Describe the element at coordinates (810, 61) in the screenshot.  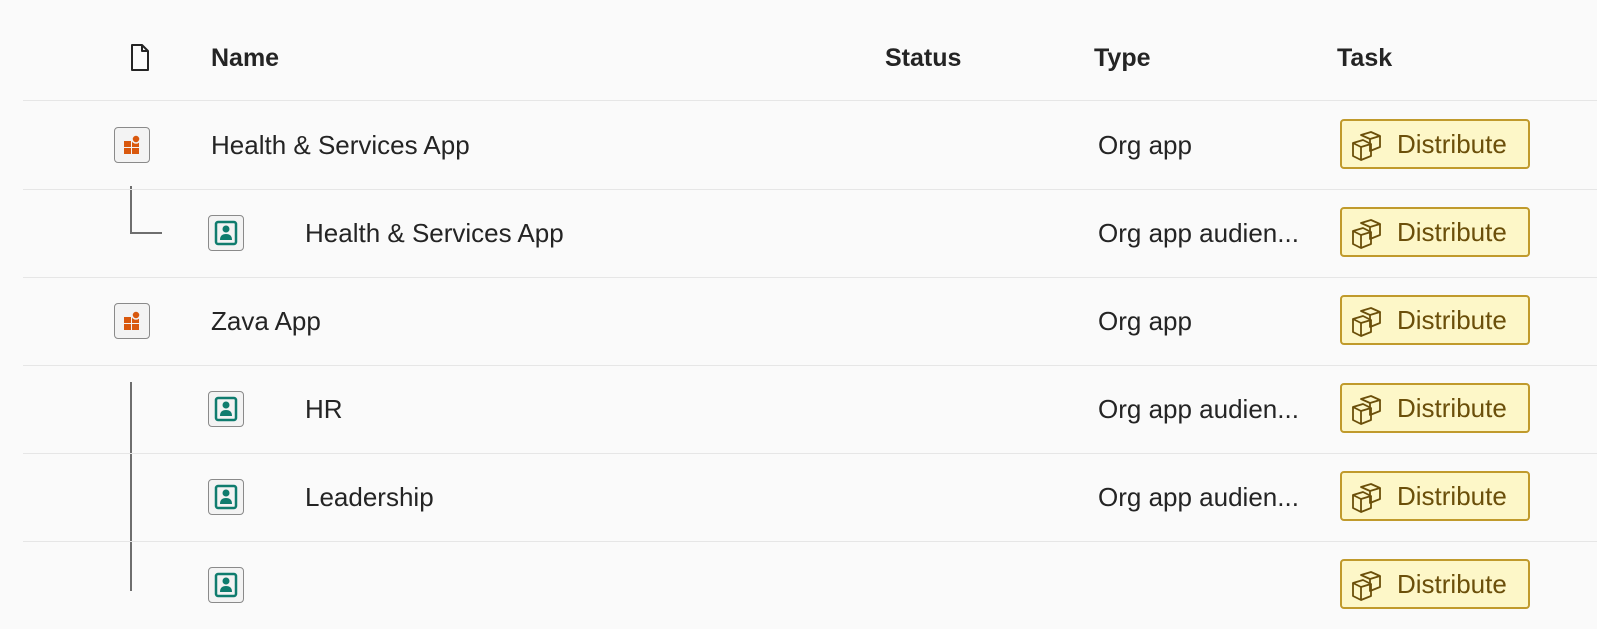
I see `table-header: Name Status Type Task` at that location.